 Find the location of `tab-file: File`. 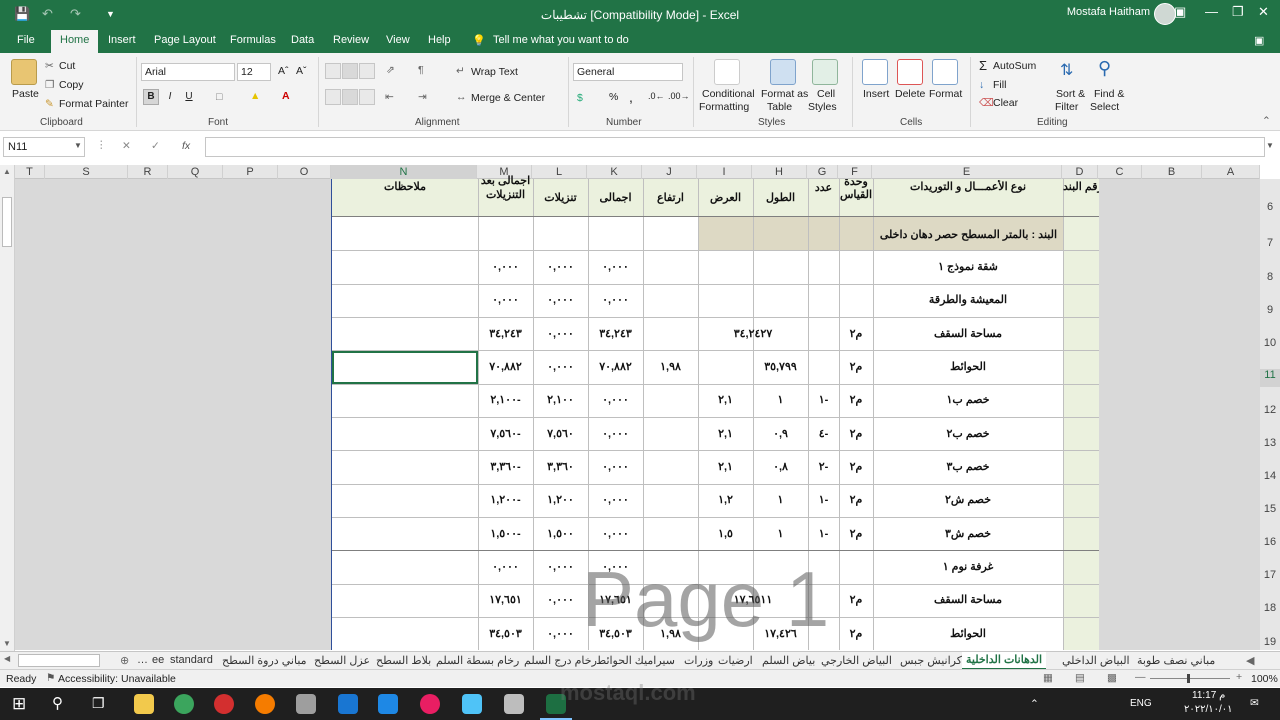

tab-file: File is located at coordinates (26, 40).